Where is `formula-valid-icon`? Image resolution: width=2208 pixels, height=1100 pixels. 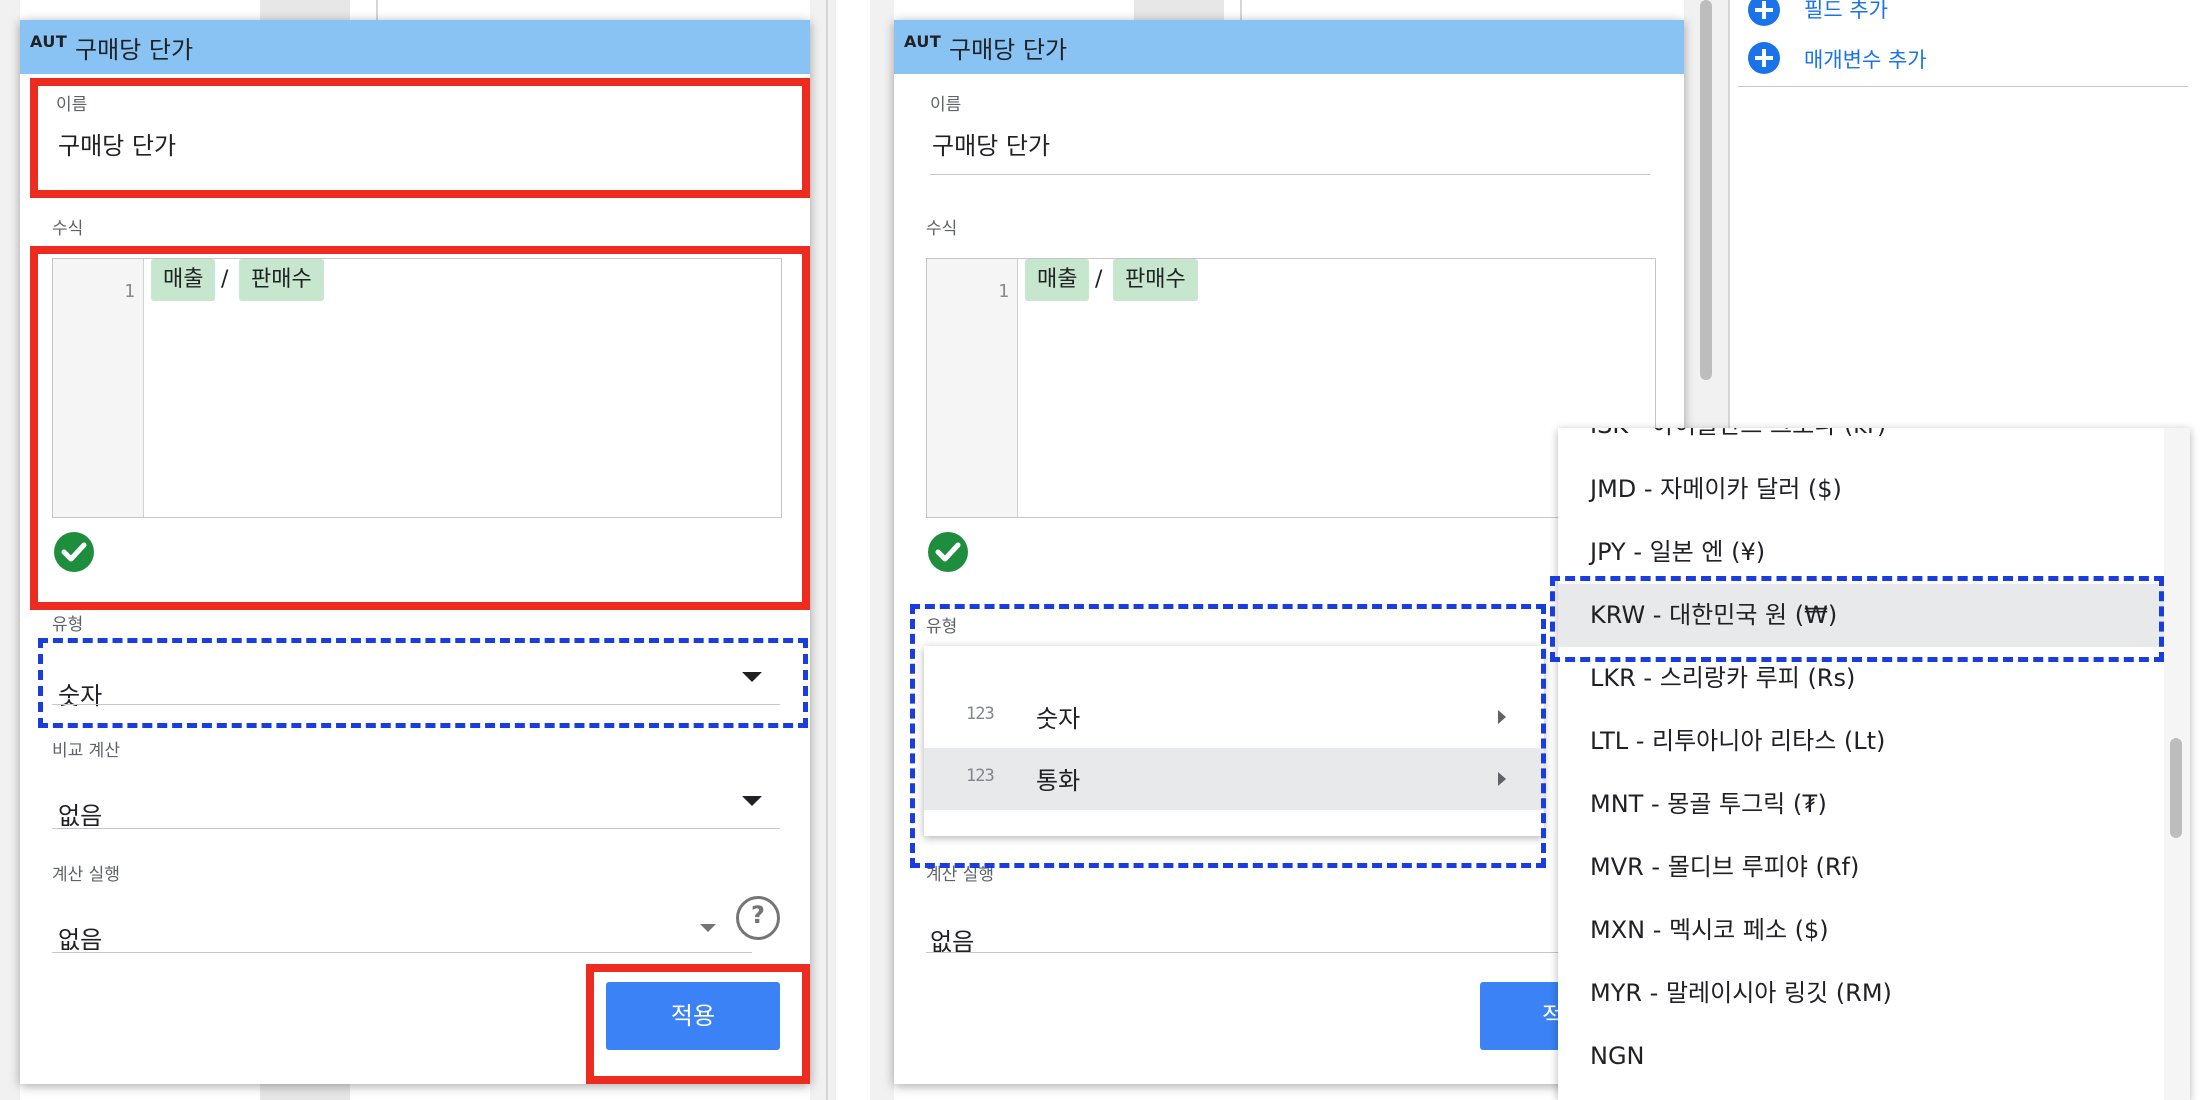 formula-valid-icon is located at coordinates (948, 552).